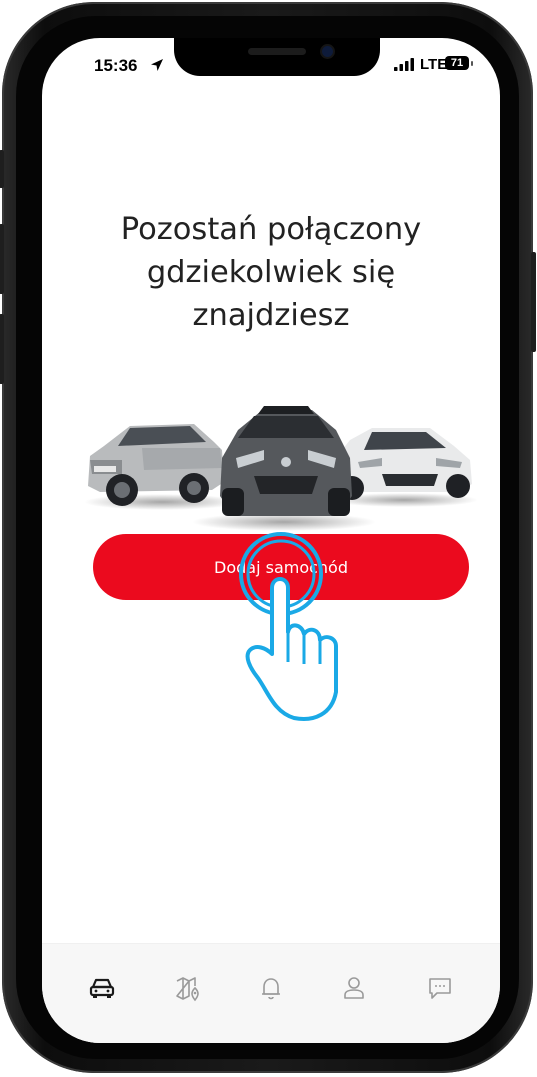 This screenshot has height=1077, width=537. I want to click on status-time: 15:36, so click(116, 65).